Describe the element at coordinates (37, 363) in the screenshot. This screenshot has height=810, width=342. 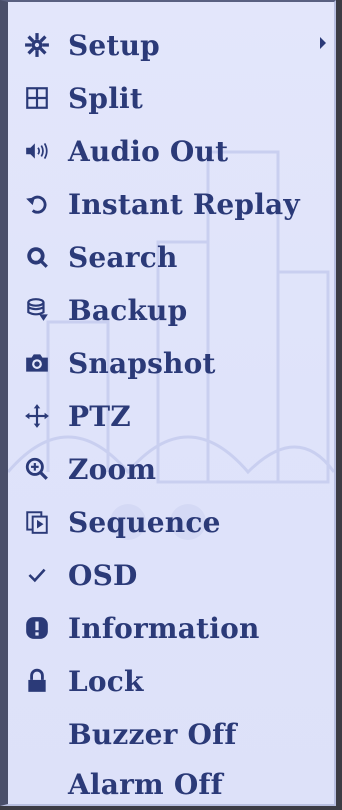
I see `camera-icon` at that location.